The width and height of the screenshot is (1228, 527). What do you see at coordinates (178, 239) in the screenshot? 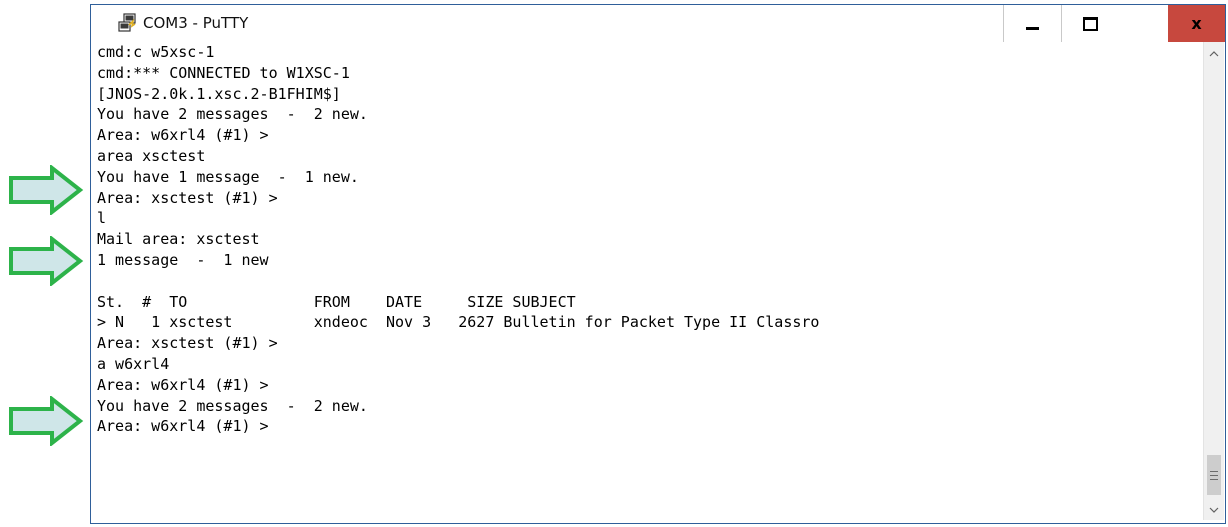
I see `terminal-line: Mail area: xsctest` at bounding box center [178, 239].